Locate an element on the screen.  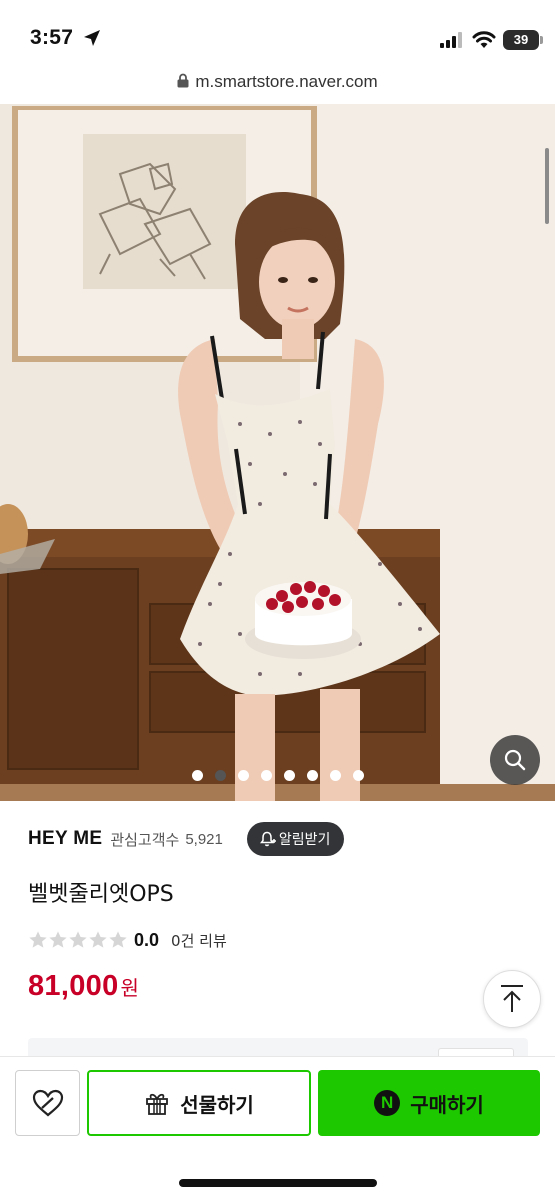
location-arrow-icon is located at coordinates (92, 38).